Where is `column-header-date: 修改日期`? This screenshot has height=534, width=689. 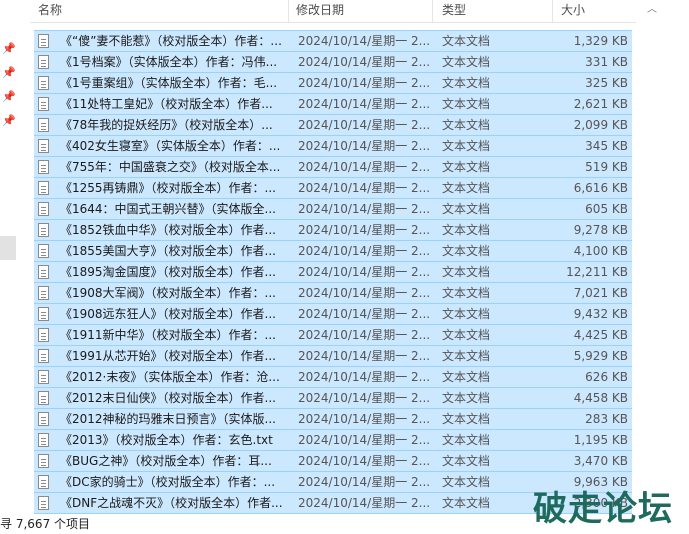
column-header-date: 修改日期 is located at coordinates (320, 11).